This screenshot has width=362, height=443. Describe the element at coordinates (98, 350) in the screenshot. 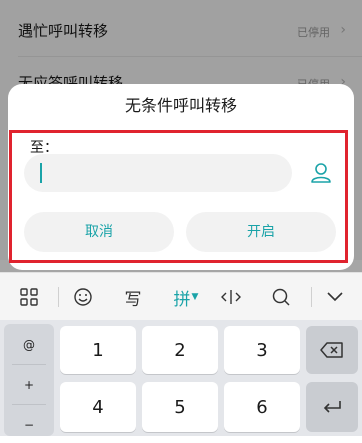

I see `key-1: 1` at that location.